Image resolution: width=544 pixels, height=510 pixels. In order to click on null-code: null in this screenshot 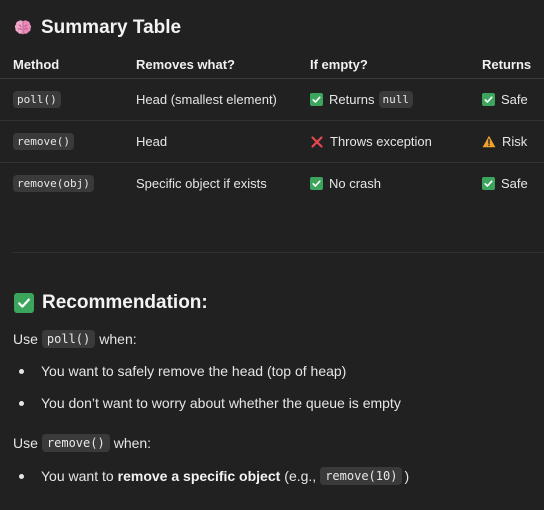, I will do `click(396, 99)`.